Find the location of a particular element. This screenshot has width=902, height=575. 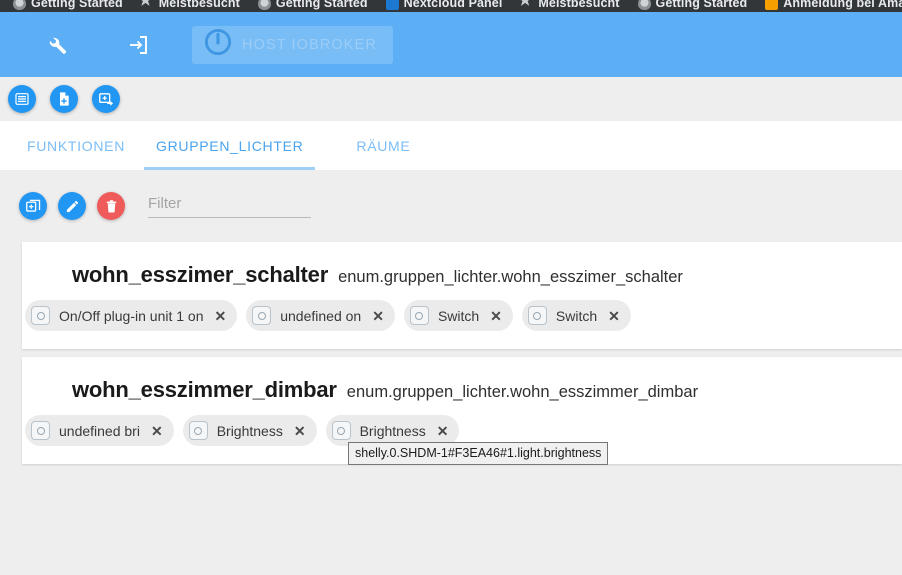

file-plus-icon is located at coordinates (64, 99).